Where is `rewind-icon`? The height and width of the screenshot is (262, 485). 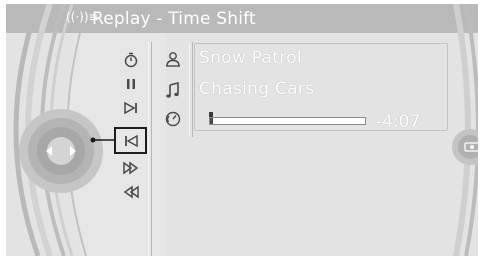 rewind-icon is located at coordinates (130, 140).